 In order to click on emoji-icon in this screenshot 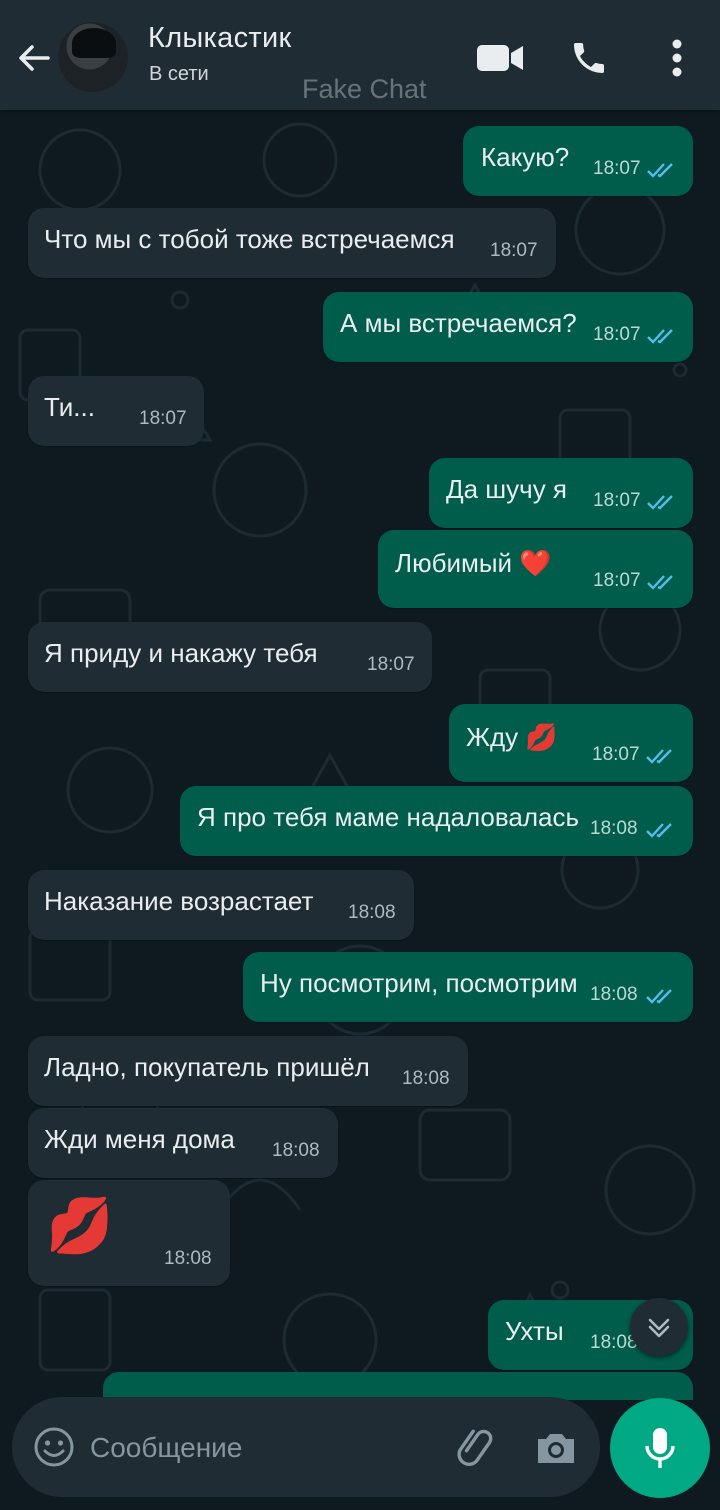, I will do `click(54, 1447)`.